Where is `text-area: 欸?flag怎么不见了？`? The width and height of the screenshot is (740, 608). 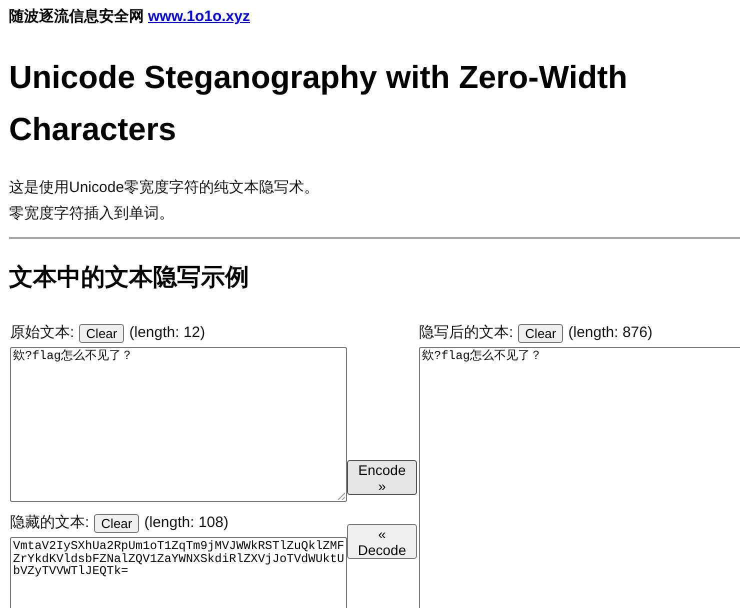 text-area: 欸?flag怎么不见了？ is located at coordinates (178, 424).